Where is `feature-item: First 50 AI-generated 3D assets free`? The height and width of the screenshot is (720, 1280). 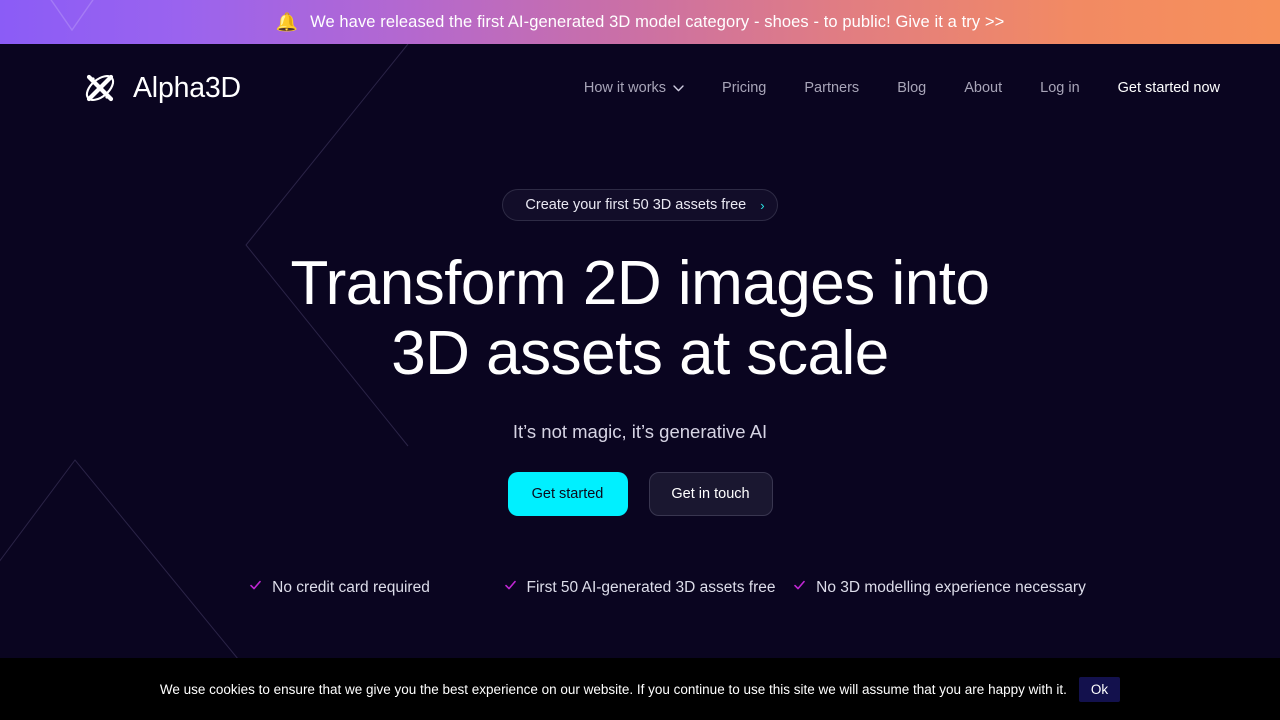
feature-item: First 50 AI-generated 3D assets free is located at coordinates (640, 587).